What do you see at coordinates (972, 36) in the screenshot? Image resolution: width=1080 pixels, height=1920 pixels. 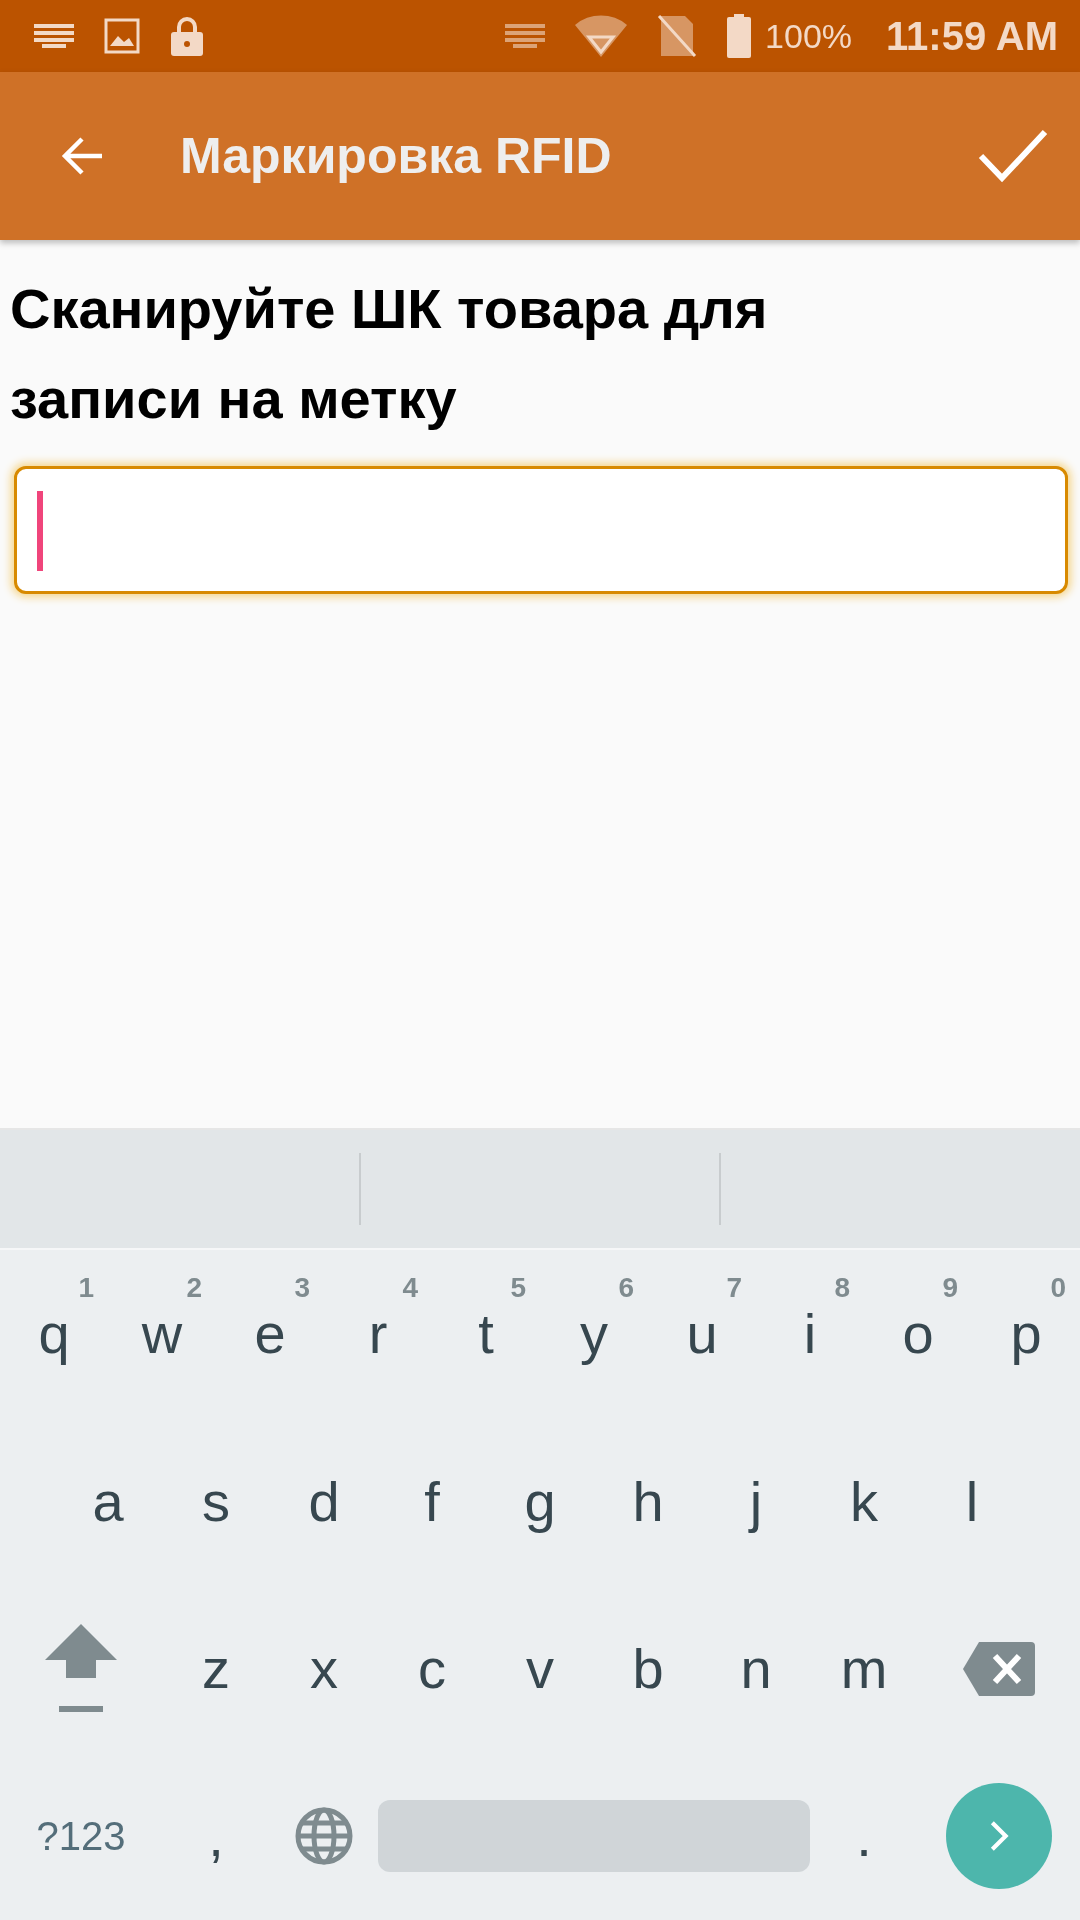 I see `clock: 11:59 AM` at bounding box center [972, 36].